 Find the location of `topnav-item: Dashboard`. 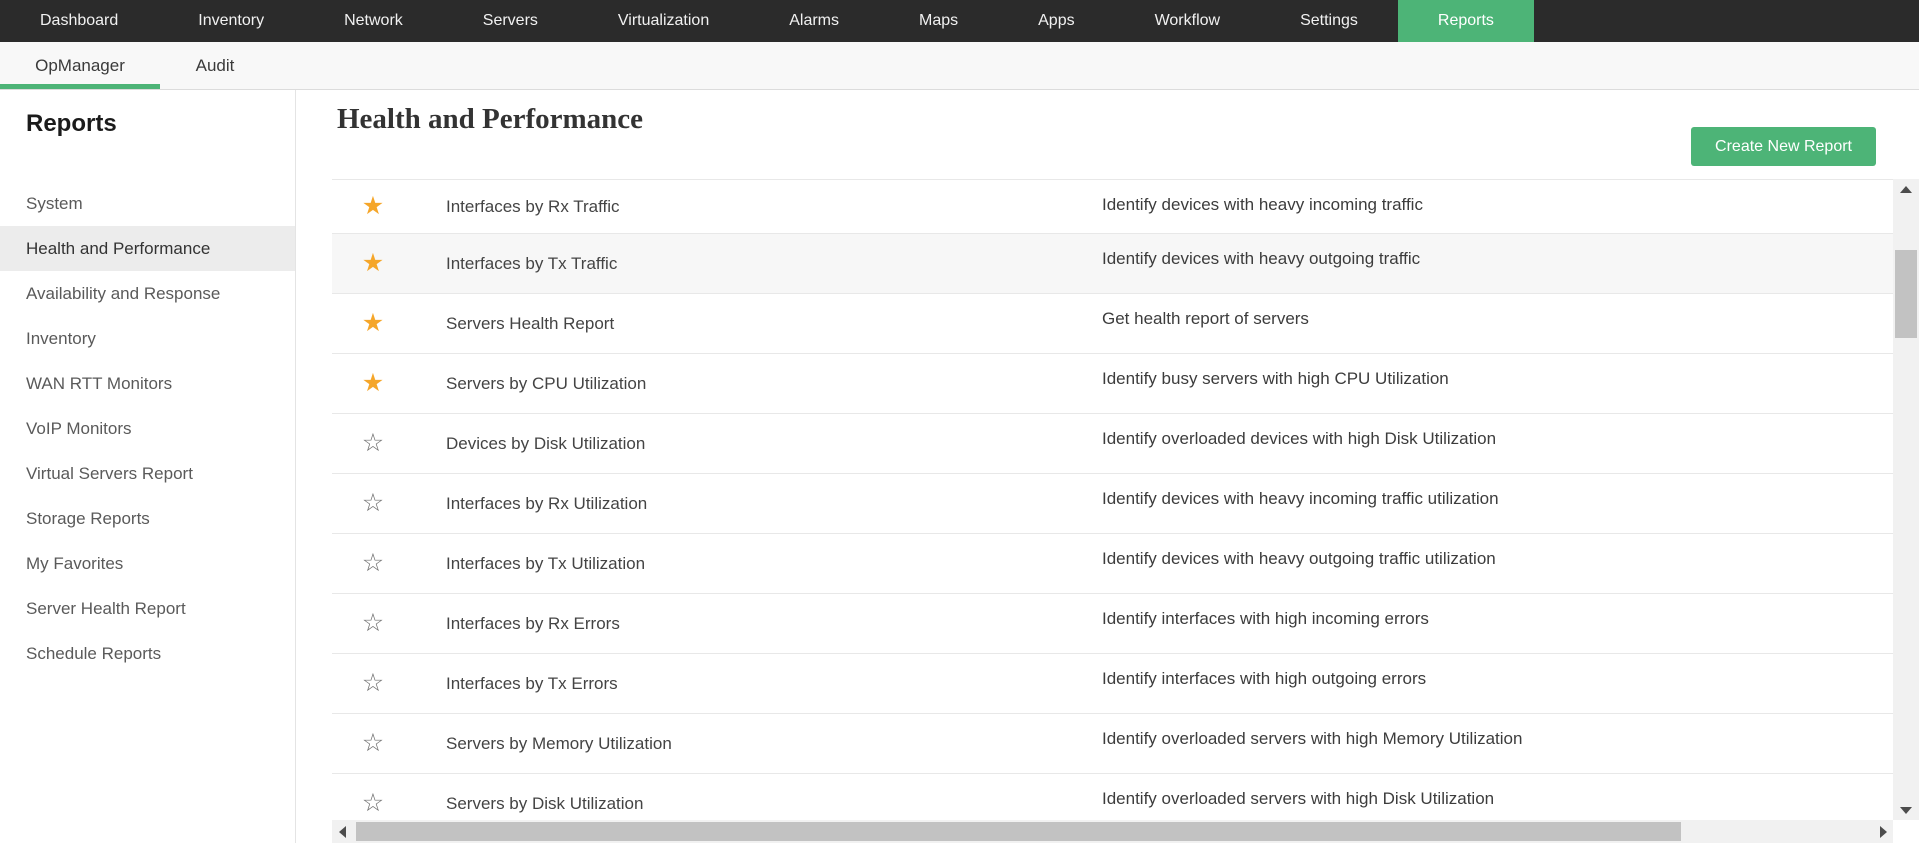

topnav-item: Dashboard is located at coordinates (79, 21).